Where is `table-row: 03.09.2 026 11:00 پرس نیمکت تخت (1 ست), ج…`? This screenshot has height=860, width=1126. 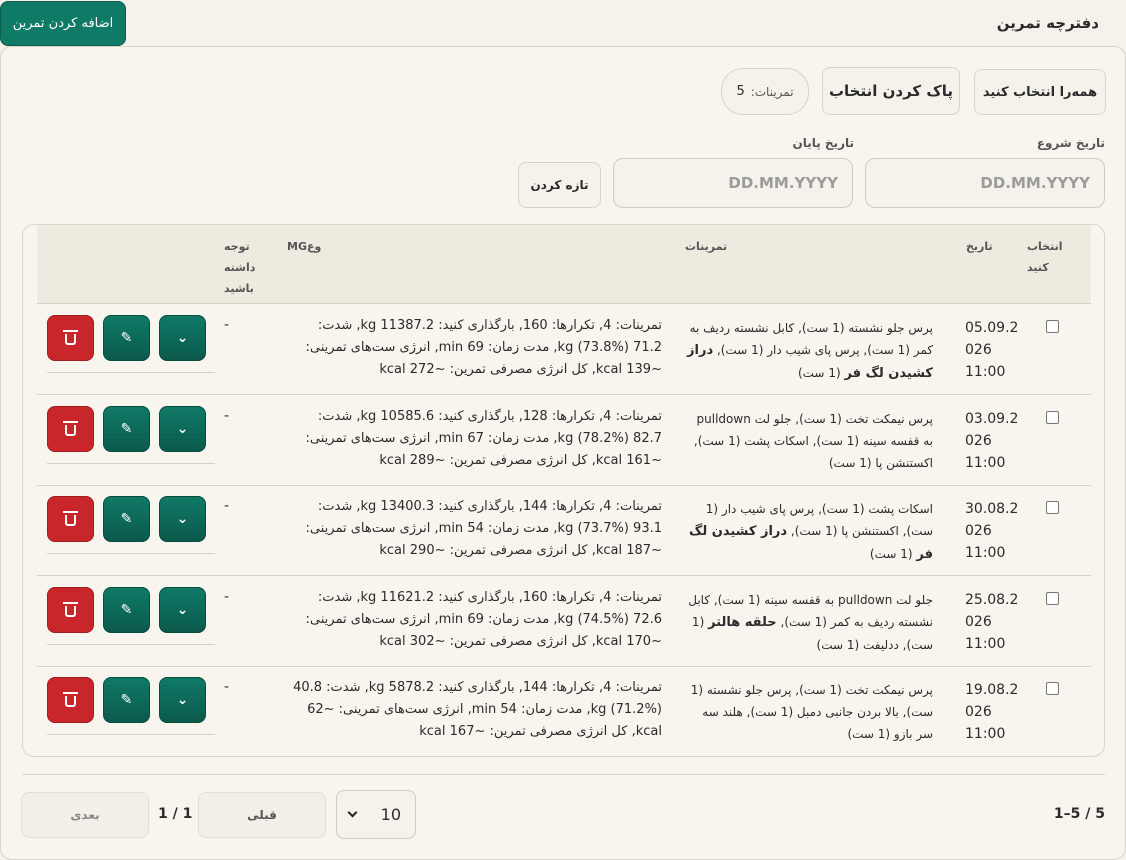
table-row: 03.09.2 026 11:00 پرس نیمکت تخت (1 ست), ج… is located at coordinates (564, 440).